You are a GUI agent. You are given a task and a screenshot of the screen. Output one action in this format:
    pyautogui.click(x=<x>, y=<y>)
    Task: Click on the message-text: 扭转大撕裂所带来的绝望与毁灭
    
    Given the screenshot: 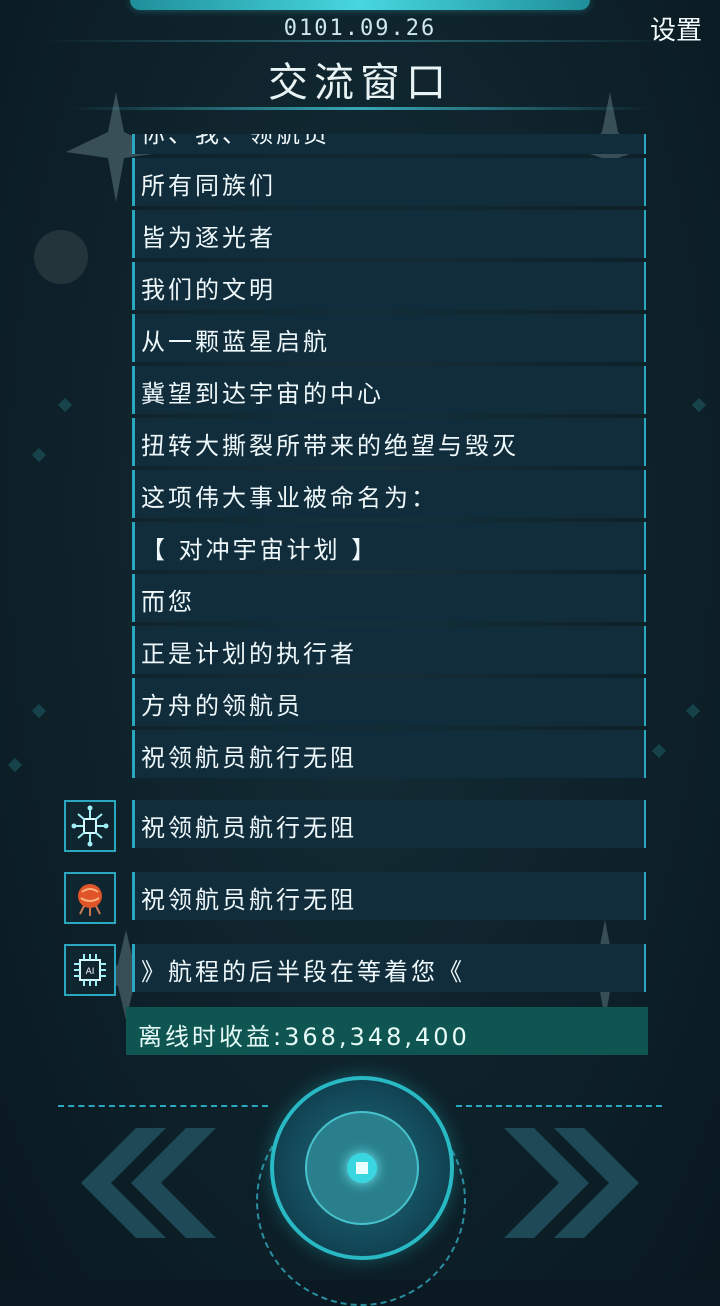 What is the action you would take?
    pyautogui.click(x=330, y=446)
    